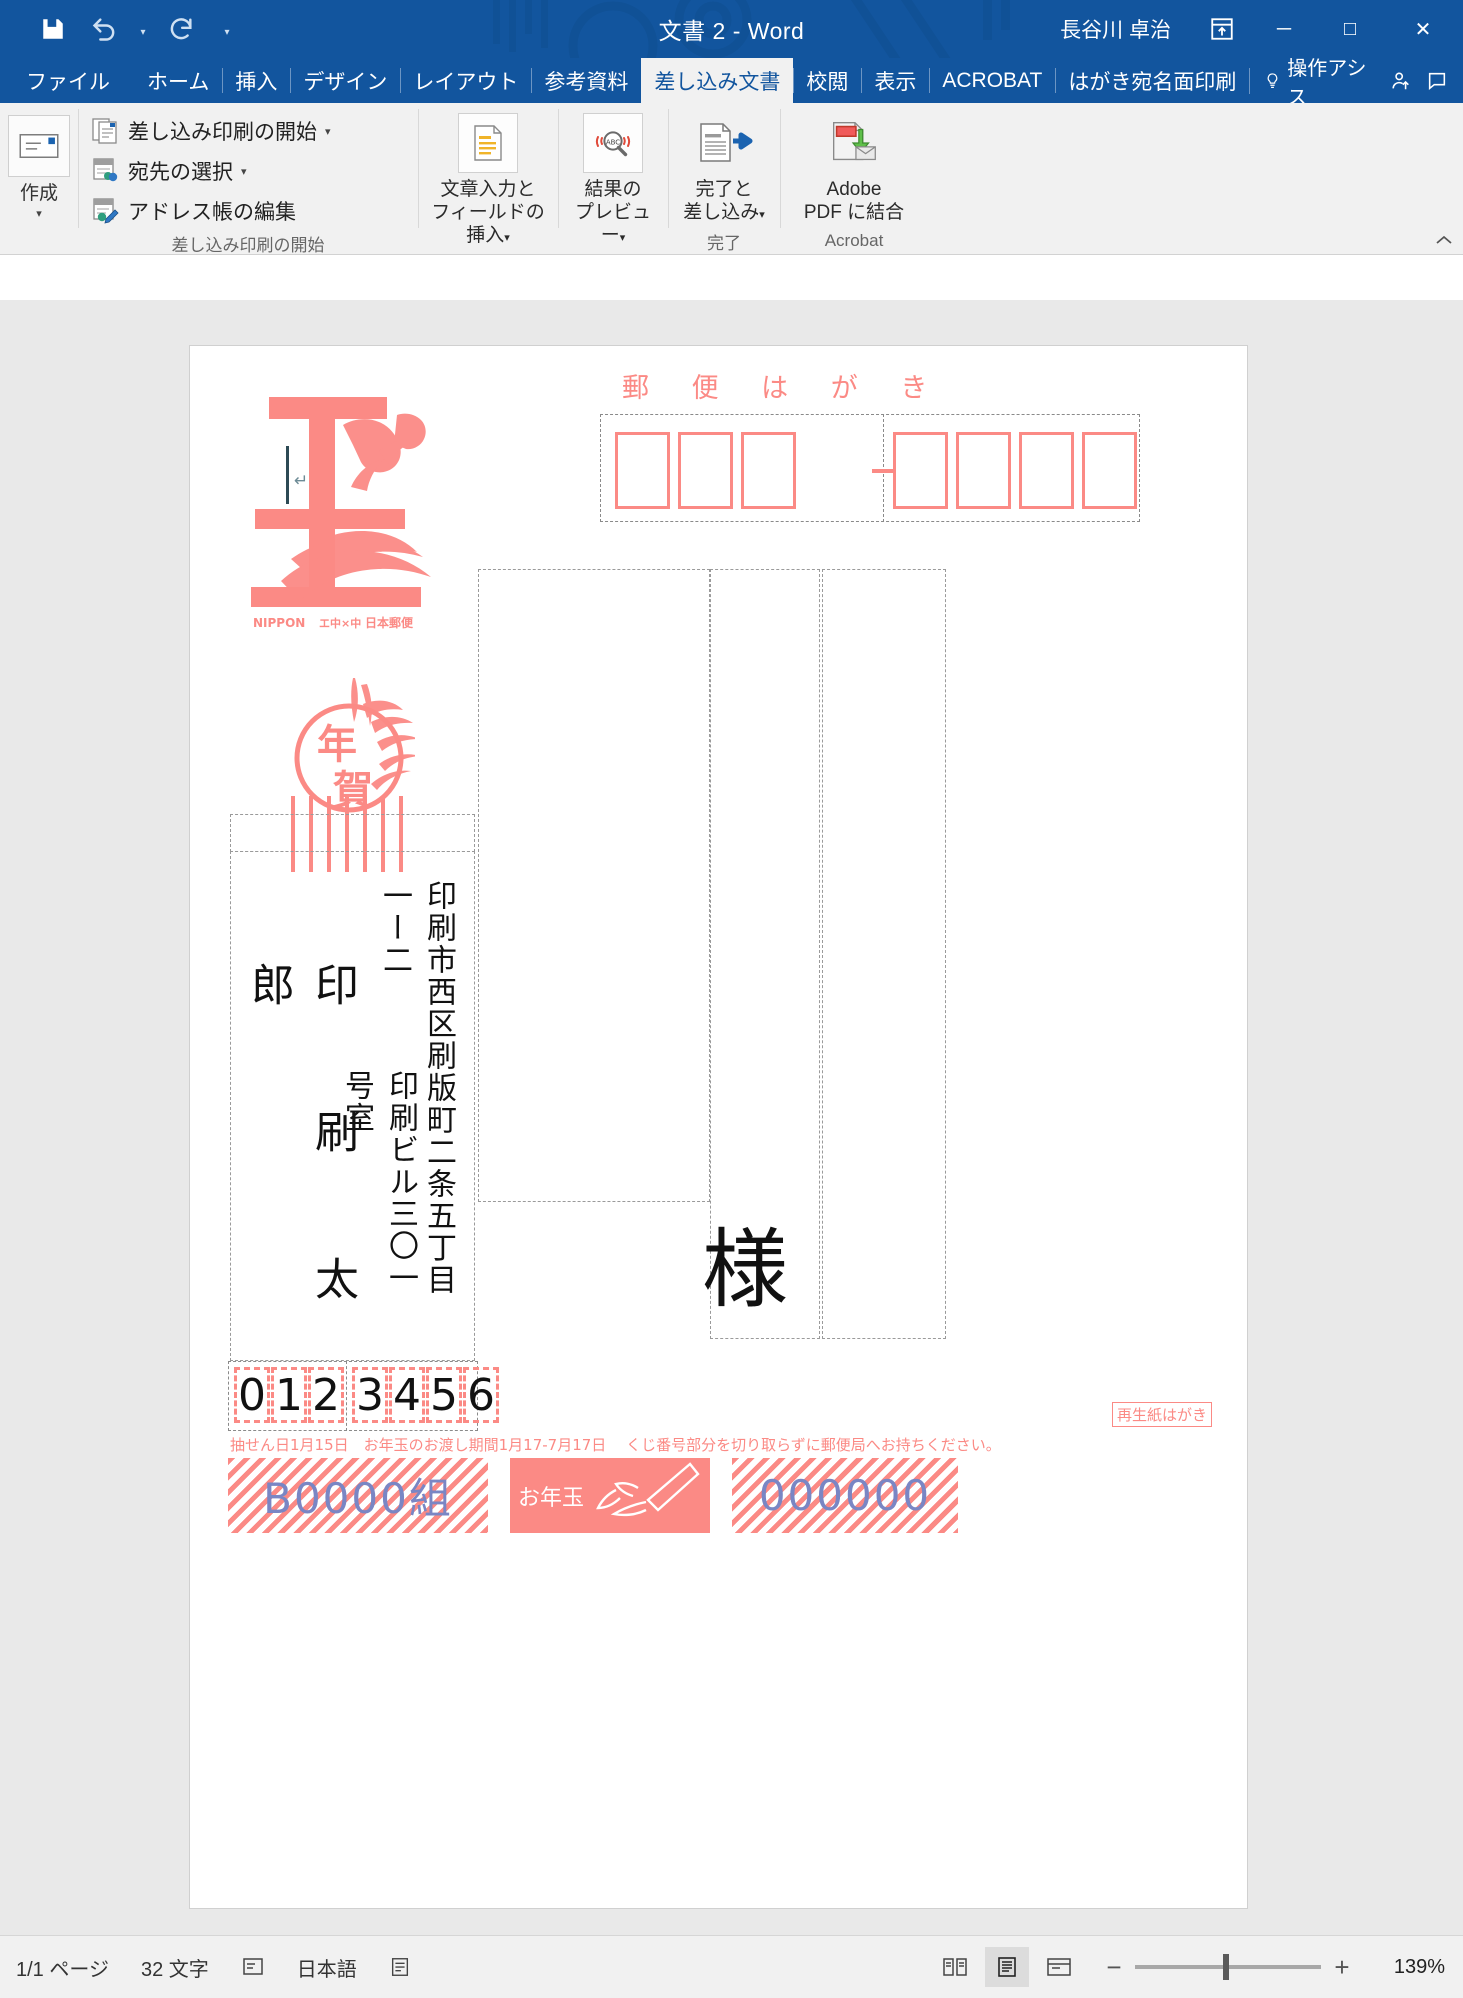 The width and height of the screenshot is (1463, 1998). Describe the element at coordinates (992, 80) in the screenshot. I see `tab-acrobat: ACROBAT` at that location.